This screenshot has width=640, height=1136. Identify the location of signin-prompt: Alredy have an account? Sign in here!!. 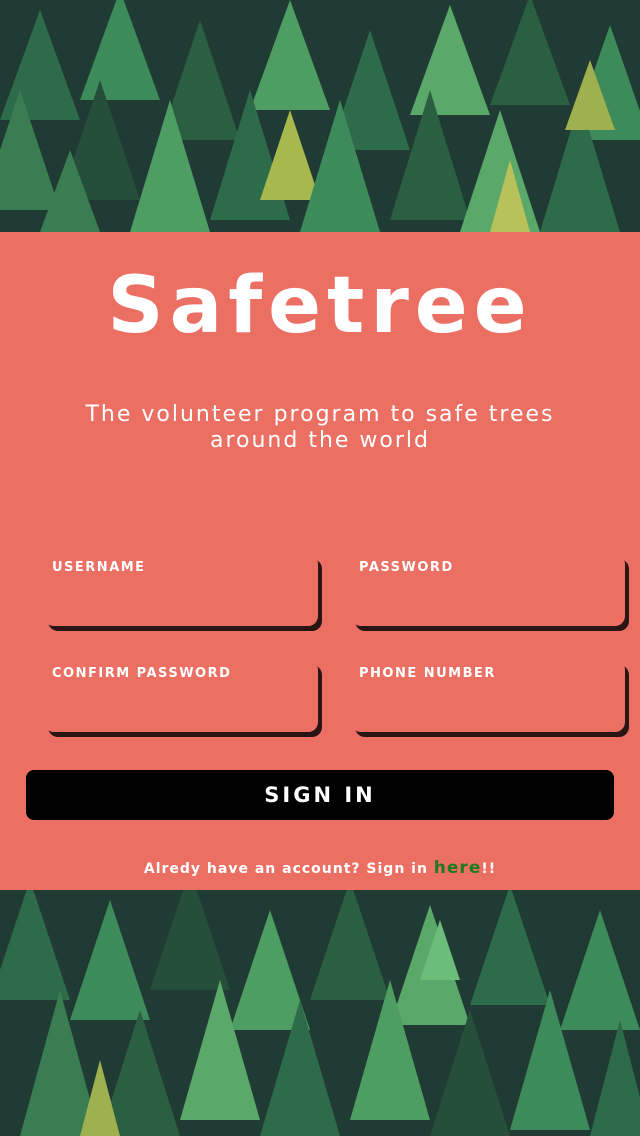
(320, 868).